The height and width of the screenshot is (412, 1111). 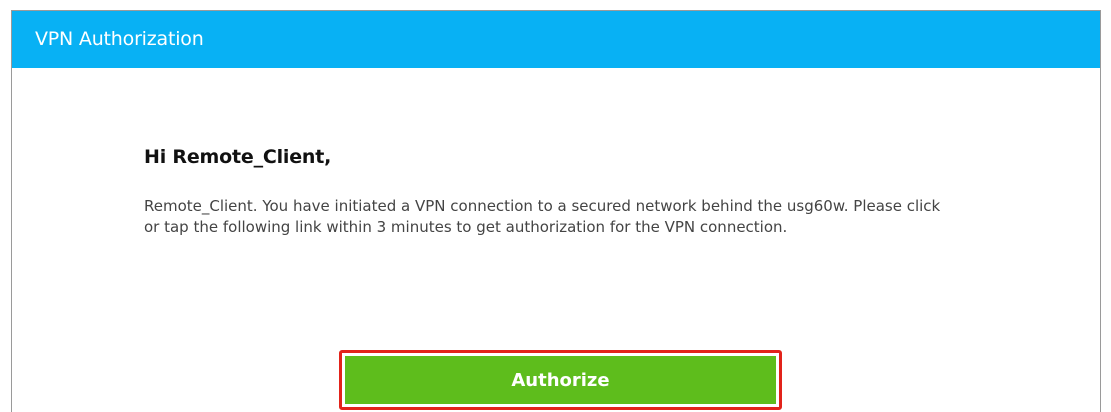 What do you see at coordinates (238, 157) in the screenshot?
I see `greeting-heading: Hi Remote_Client,` at bounding box center [238, 157].